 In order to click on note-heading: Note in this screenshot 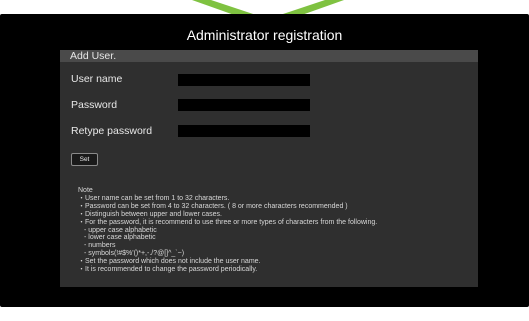, I will do `click(85, 190)`.